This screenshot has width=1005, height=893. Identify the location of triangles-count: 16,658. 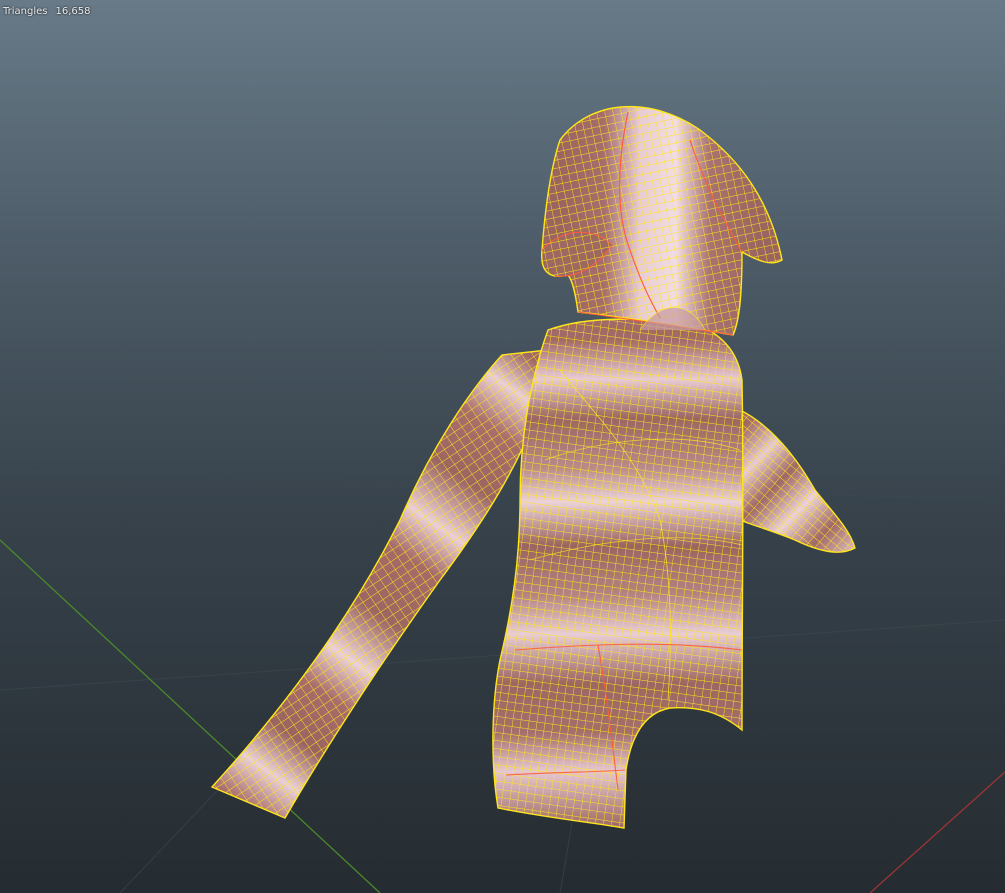
(73, 11).